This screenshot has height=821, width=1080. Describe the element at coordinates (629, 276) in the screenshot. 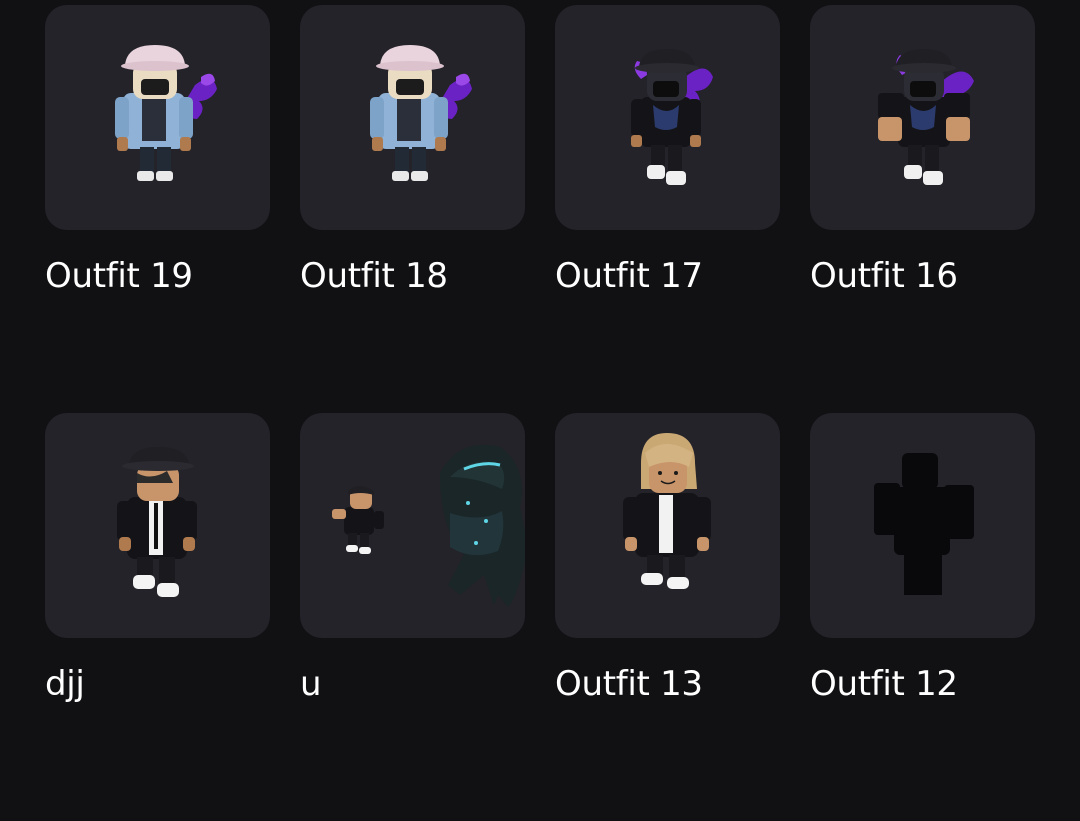

I see `outfit-name: Outfit 17` at that location.